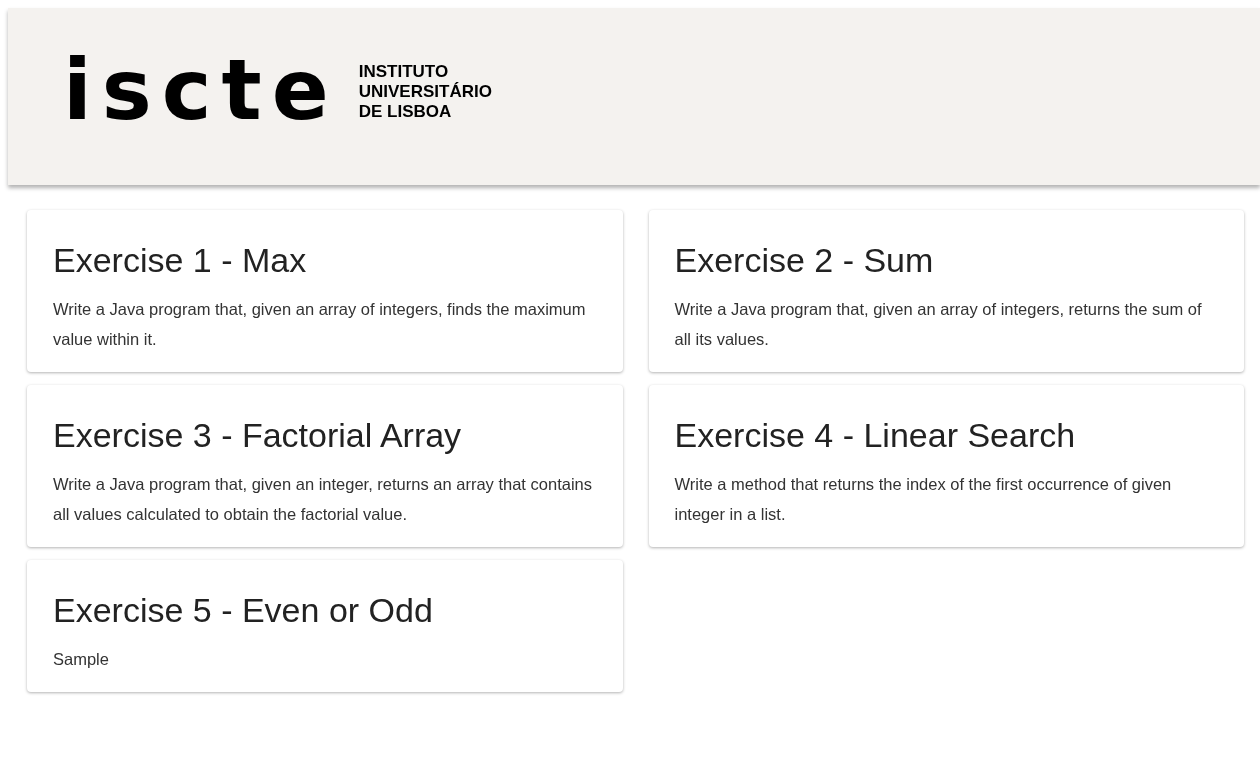 The height and width of the screenshot is (773, 1260). Describe the element at coordinates (804, 260) in the screenshot. I see `exercise-title: Exercise 2 - Sum` at that location.